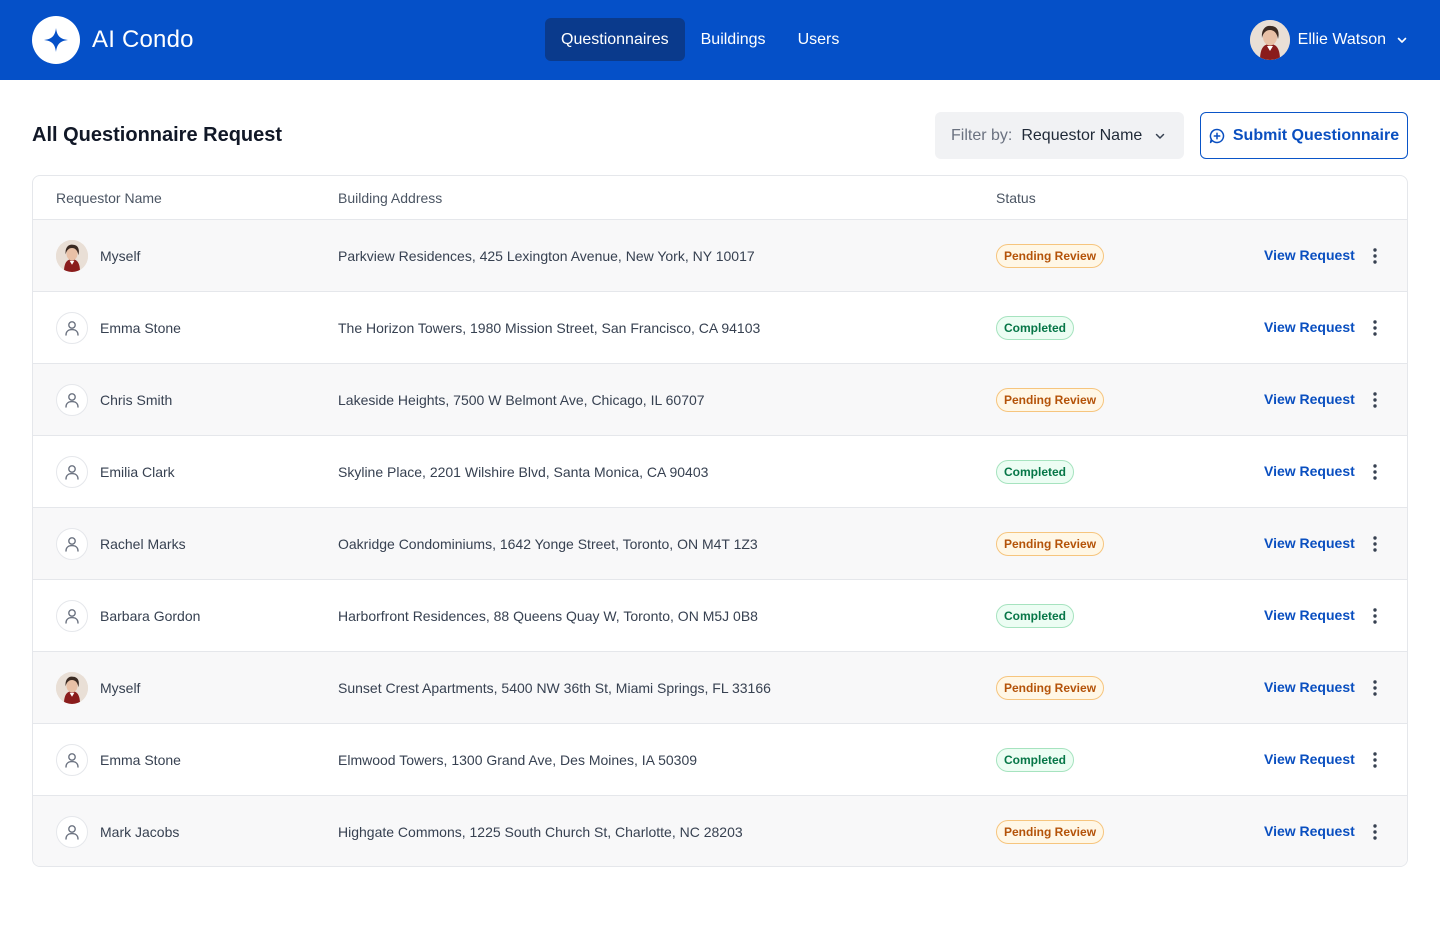 The height and width of the screenshot is (950, 1440). Describe the element at coordinates (1016, 198) in the screenshot. I see `column-header-status: Status` at that location.